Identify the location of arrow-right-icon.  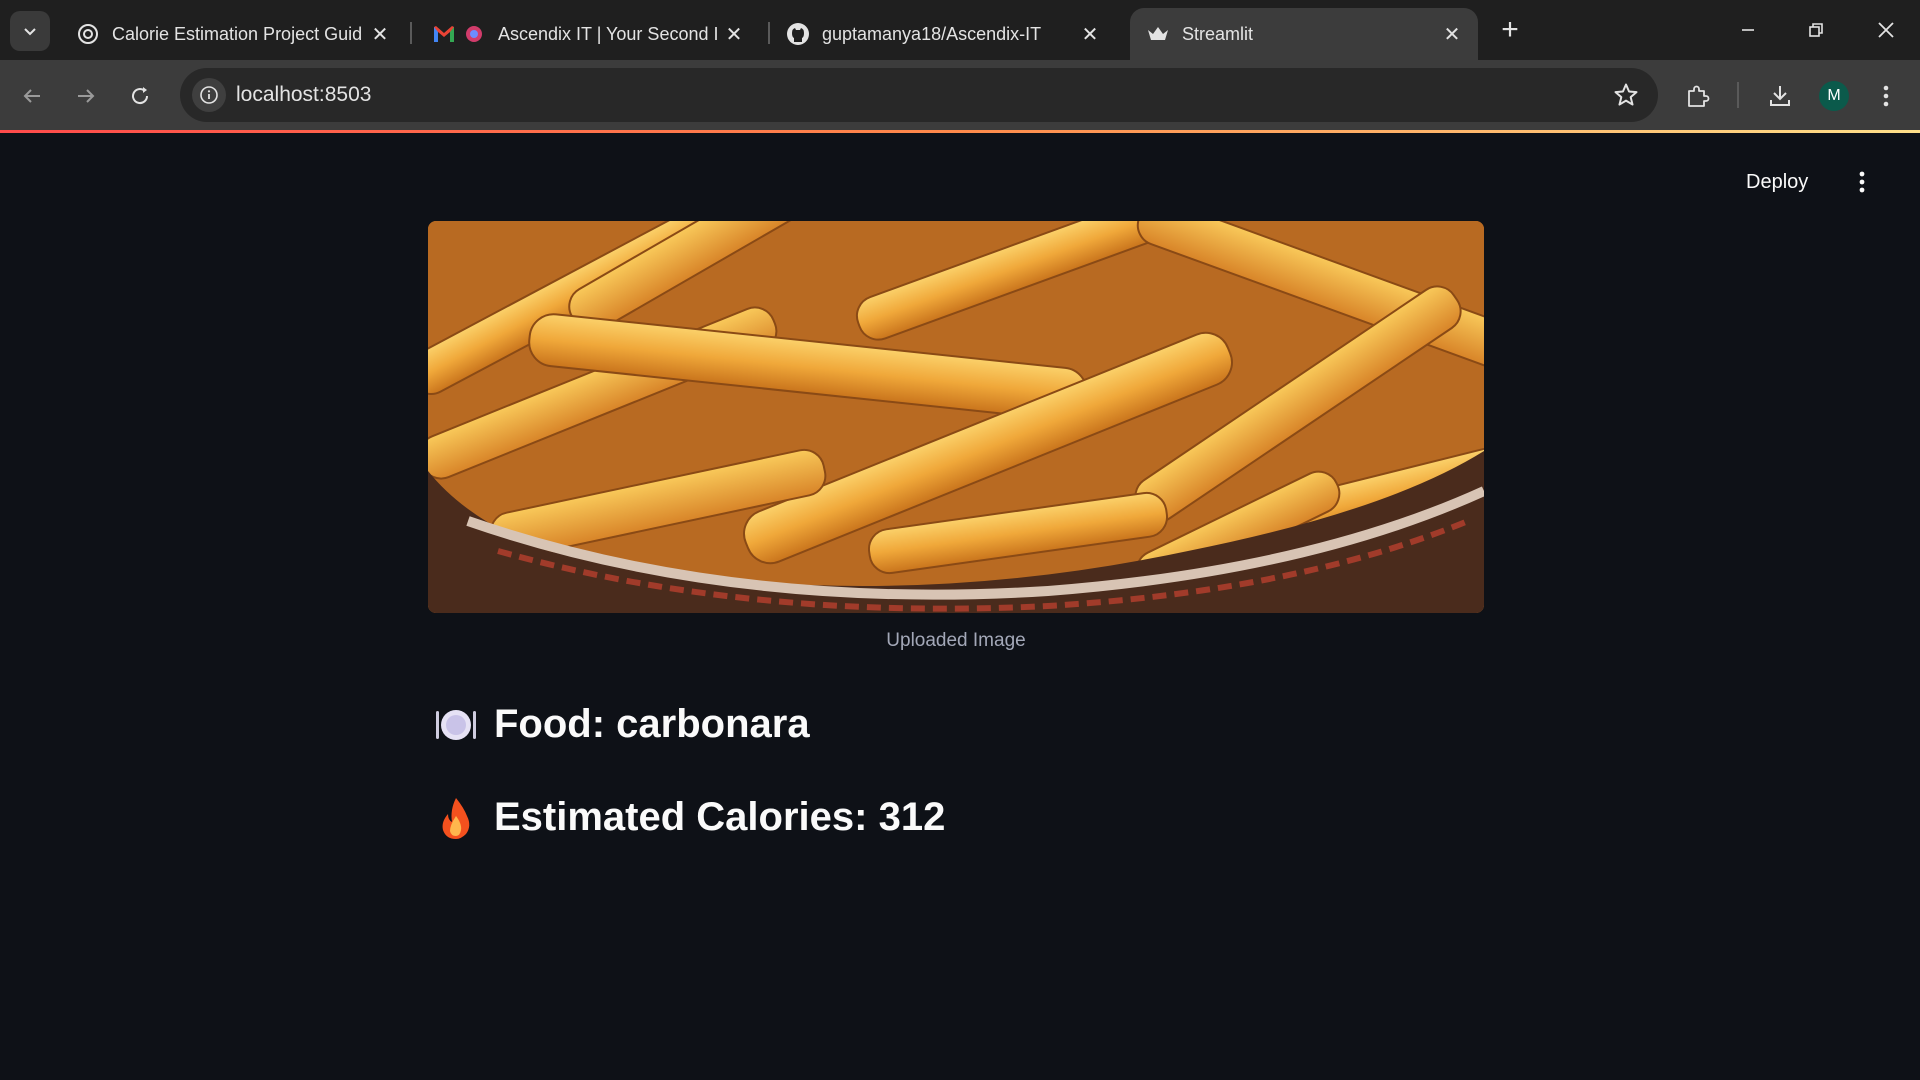
(86, 96).